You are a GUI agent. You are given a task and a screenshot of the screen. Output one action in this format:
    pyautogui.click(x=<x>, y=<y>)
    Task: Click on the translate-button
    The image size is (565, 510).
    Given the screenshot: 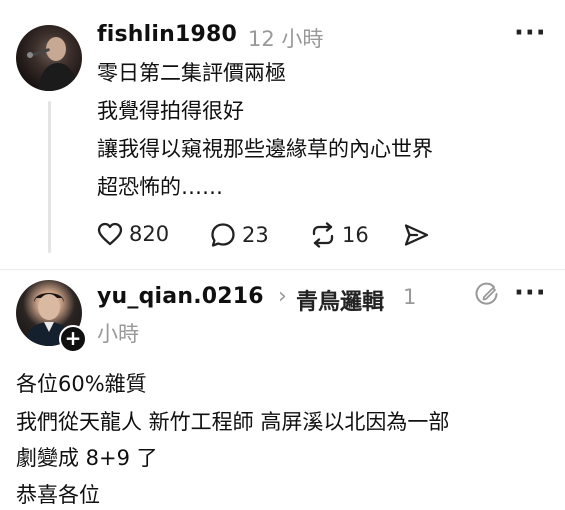 What is the action you would take?
    pyautogui.click(x=487, y=294)
    